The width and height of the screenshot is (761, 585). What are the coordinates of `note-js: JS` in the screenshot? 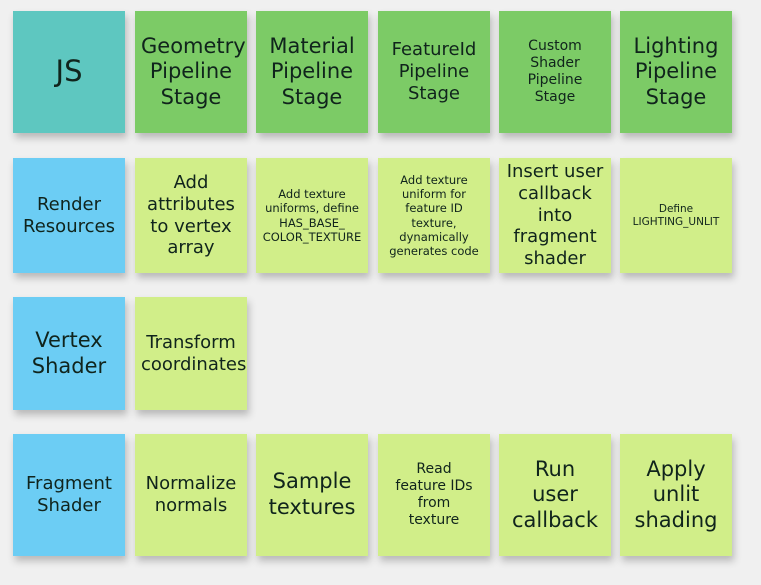 It's located at (69, 72).